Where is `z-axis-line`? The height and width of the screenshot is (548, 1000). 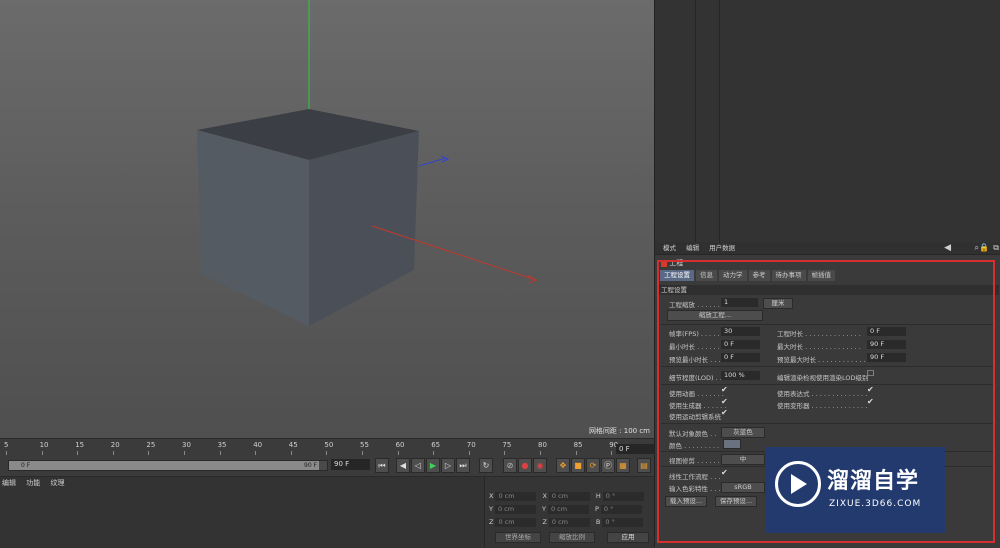 z-axis-line is located at coordinates (432, 162).